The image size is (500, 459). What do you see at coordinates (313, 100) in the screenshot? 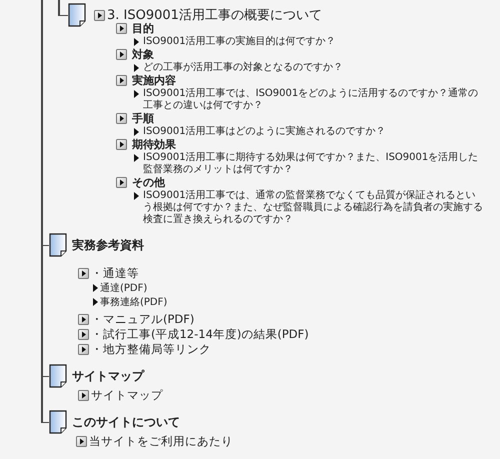
I see `question-link: ISO9001活用工事では、ISO9001をどのように活用するのですか？通常の工事との違いは何ですか？` at bounding box center [313, 100].